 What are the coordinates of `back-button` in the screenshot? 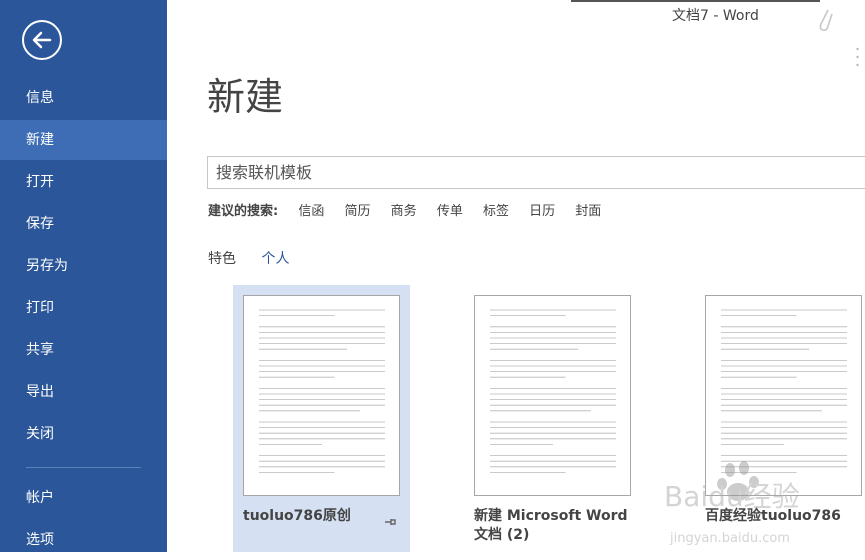 It's located at (42, 40).